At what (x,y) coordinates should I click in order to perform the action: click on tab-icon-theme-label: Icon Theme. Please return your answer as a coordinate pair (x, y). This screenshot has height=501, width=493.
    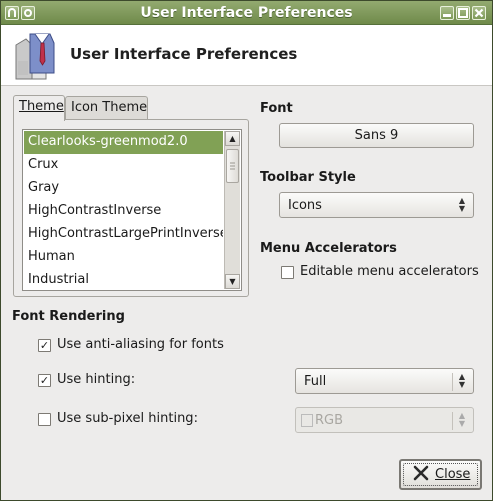
    Looking at the image, I should click on (109, 107).